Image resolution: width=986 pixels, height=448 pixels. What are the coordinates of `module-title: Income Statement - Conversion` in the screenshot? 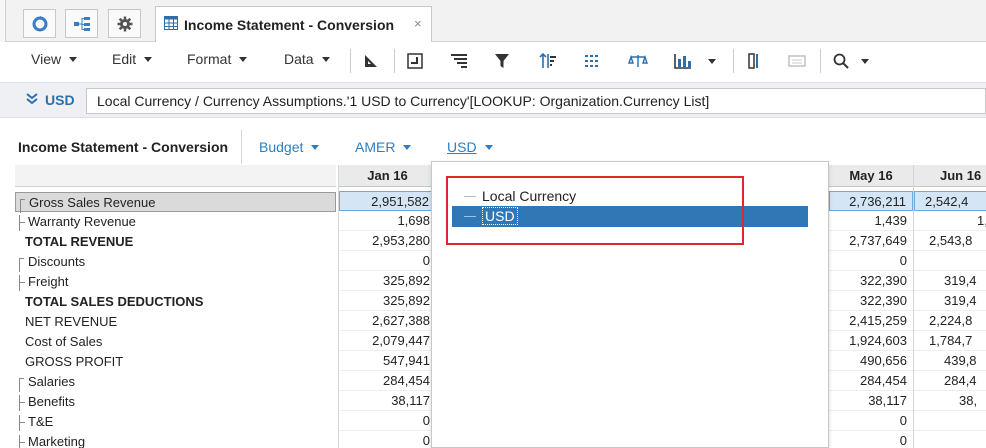 It's located at (123, 147).